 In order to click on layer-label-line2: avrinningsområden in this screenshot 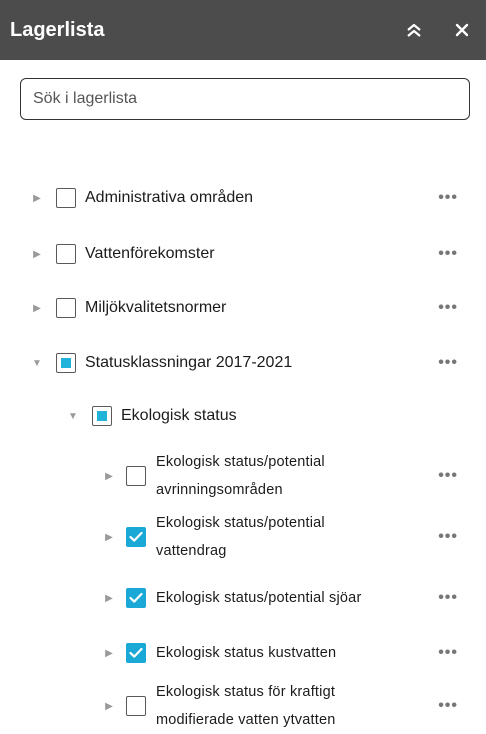, I will do `click(219, 490)`.